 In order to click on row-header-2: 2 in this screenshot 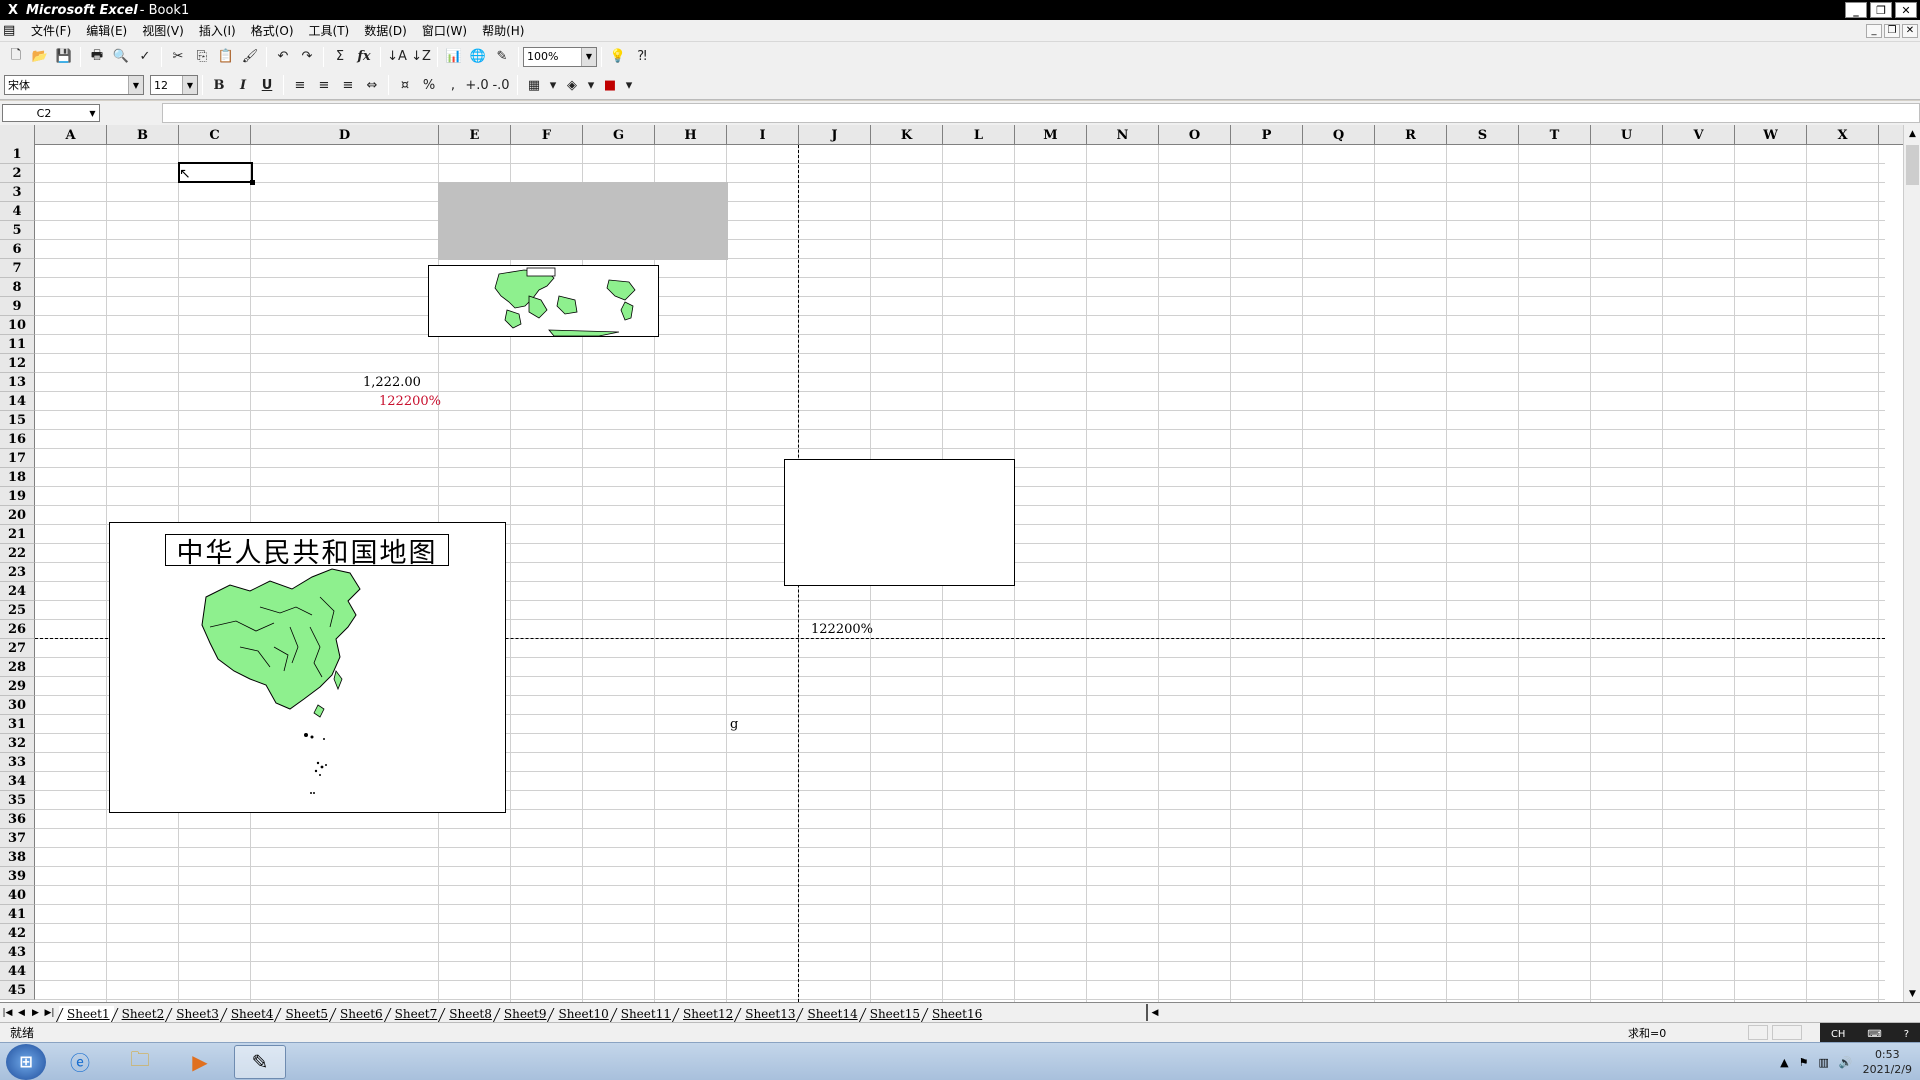, I will do `click(17, 173)`.